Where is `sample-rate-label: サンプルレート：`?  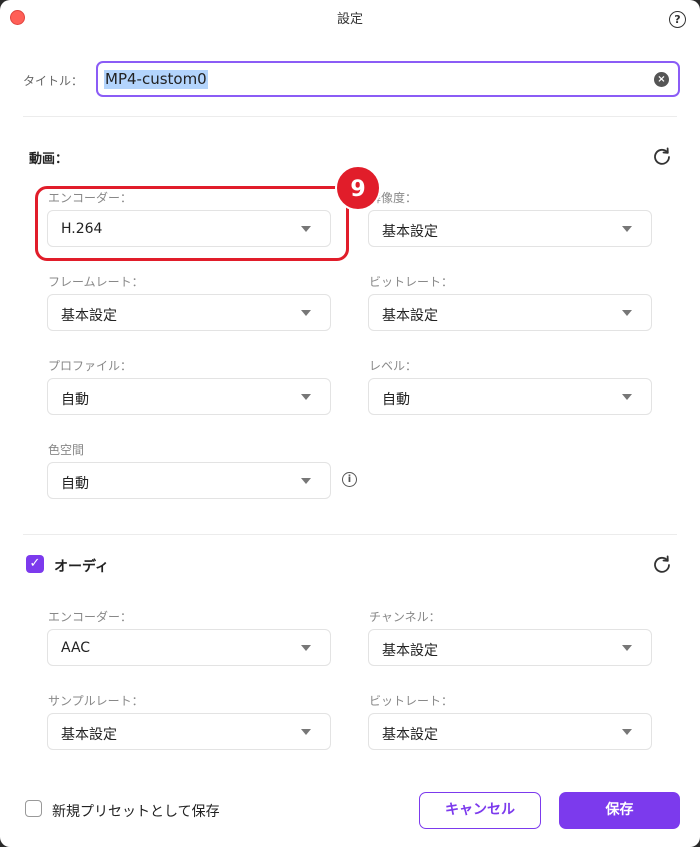
sample-rate-label: サンプルレート： is located at coordinates (96, 701).